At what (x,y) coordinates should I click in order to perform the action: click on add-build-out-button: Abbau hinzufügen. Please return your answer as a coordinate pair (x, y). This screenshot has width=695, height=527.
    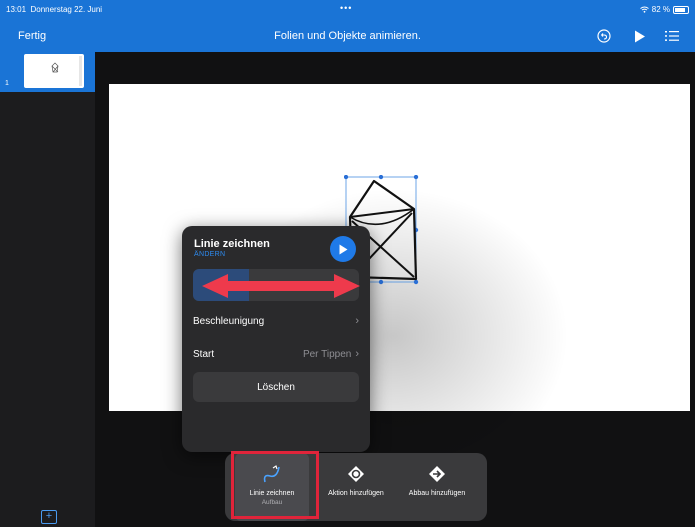
    Looking at the image, I should click on (437, 487).